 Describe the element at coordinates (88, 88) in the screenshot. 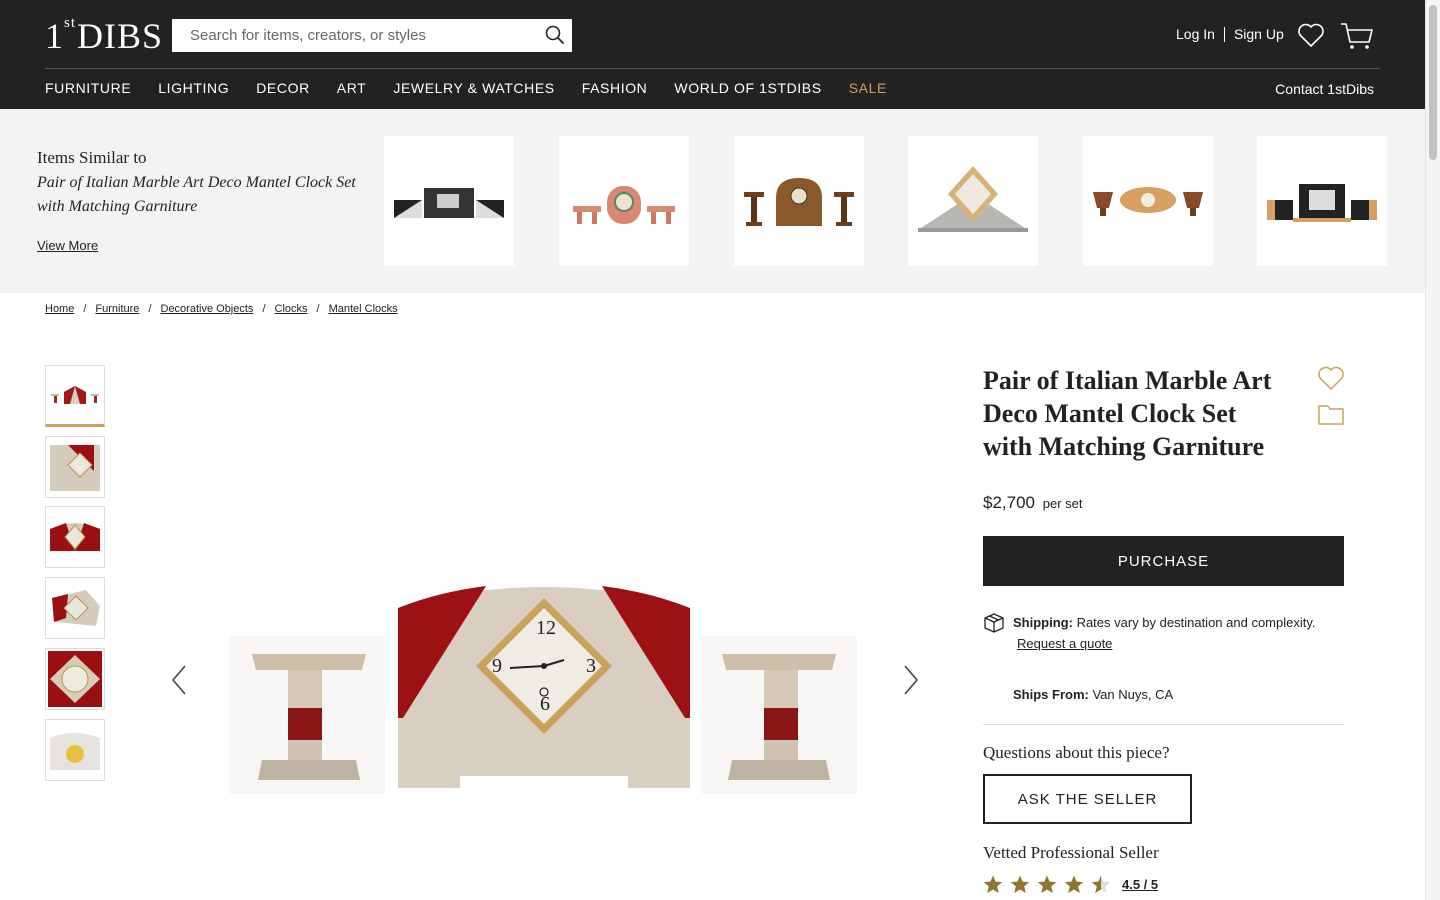

I see `nav-furniture: FURNITURE` at that location.